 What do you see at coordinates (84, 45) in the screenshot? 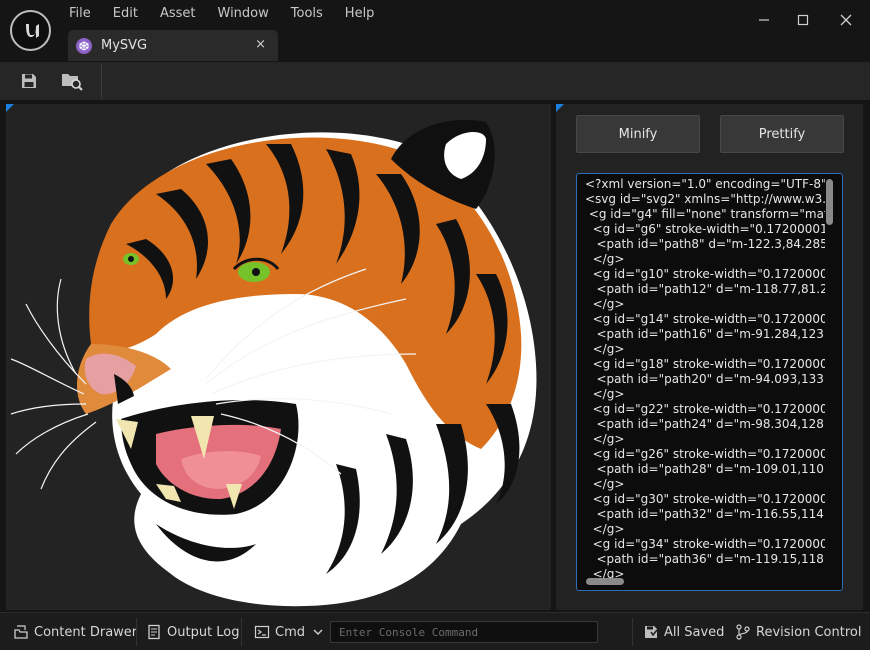
I see `svg-asset-icon` at bounding box center [84, 45].